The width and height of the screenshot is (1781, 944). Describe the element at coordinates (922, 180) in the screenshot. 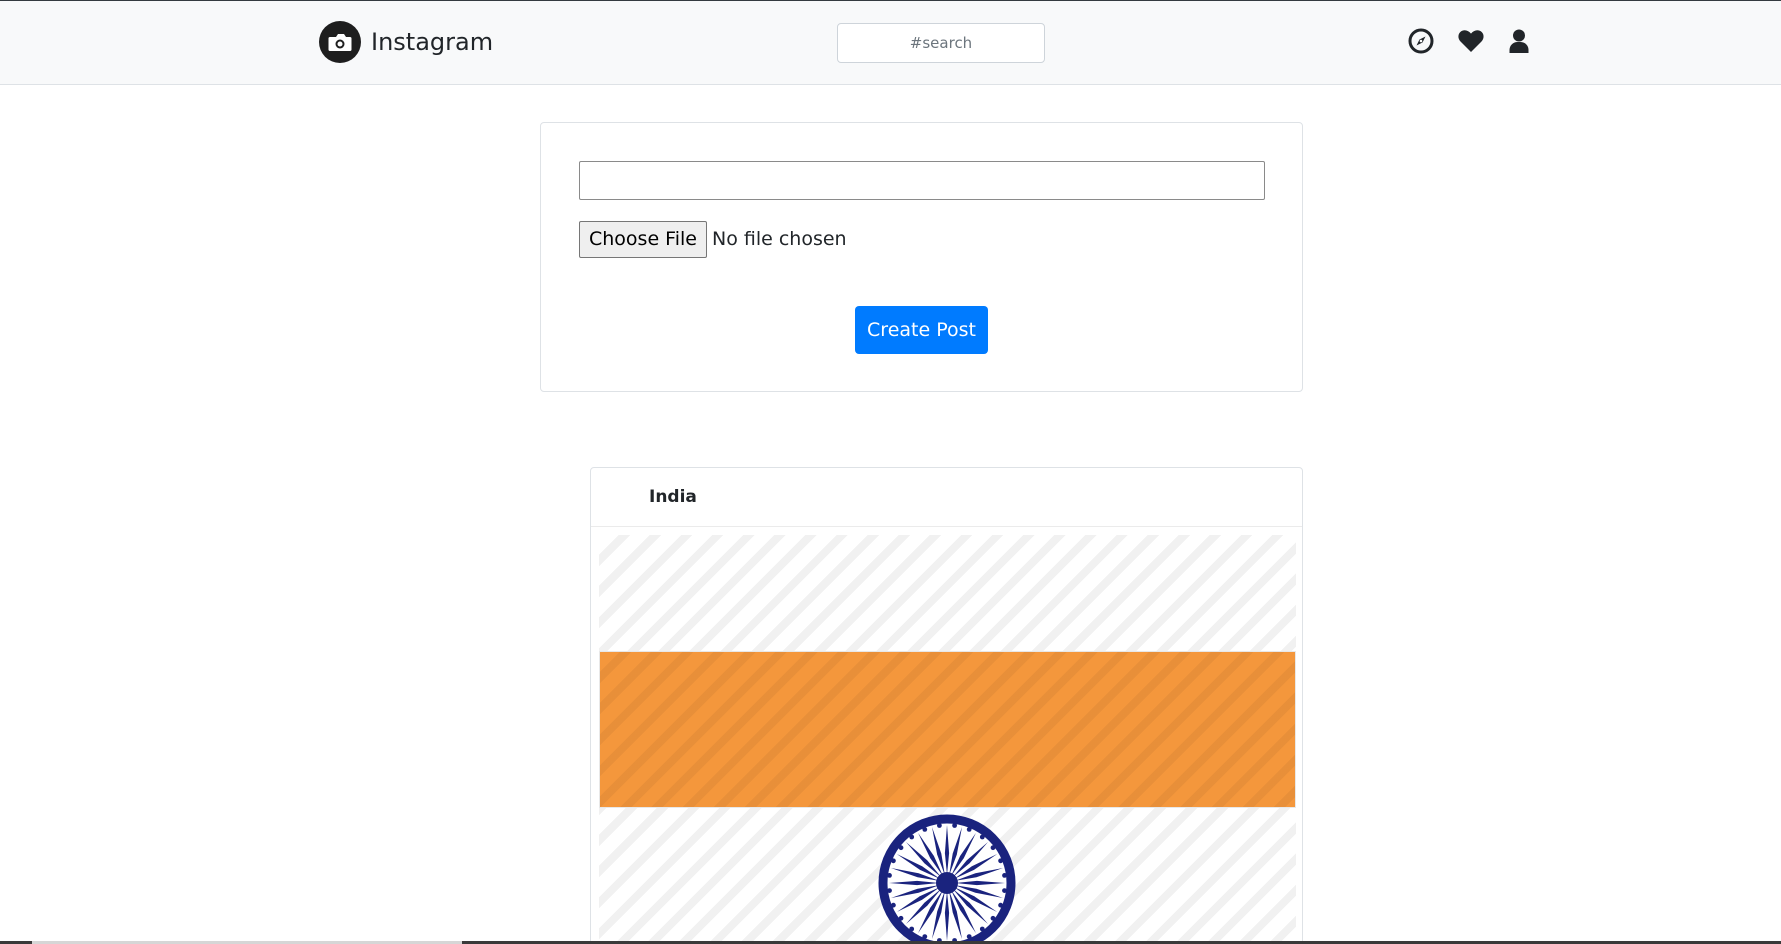

I see `caption-input` at that location.